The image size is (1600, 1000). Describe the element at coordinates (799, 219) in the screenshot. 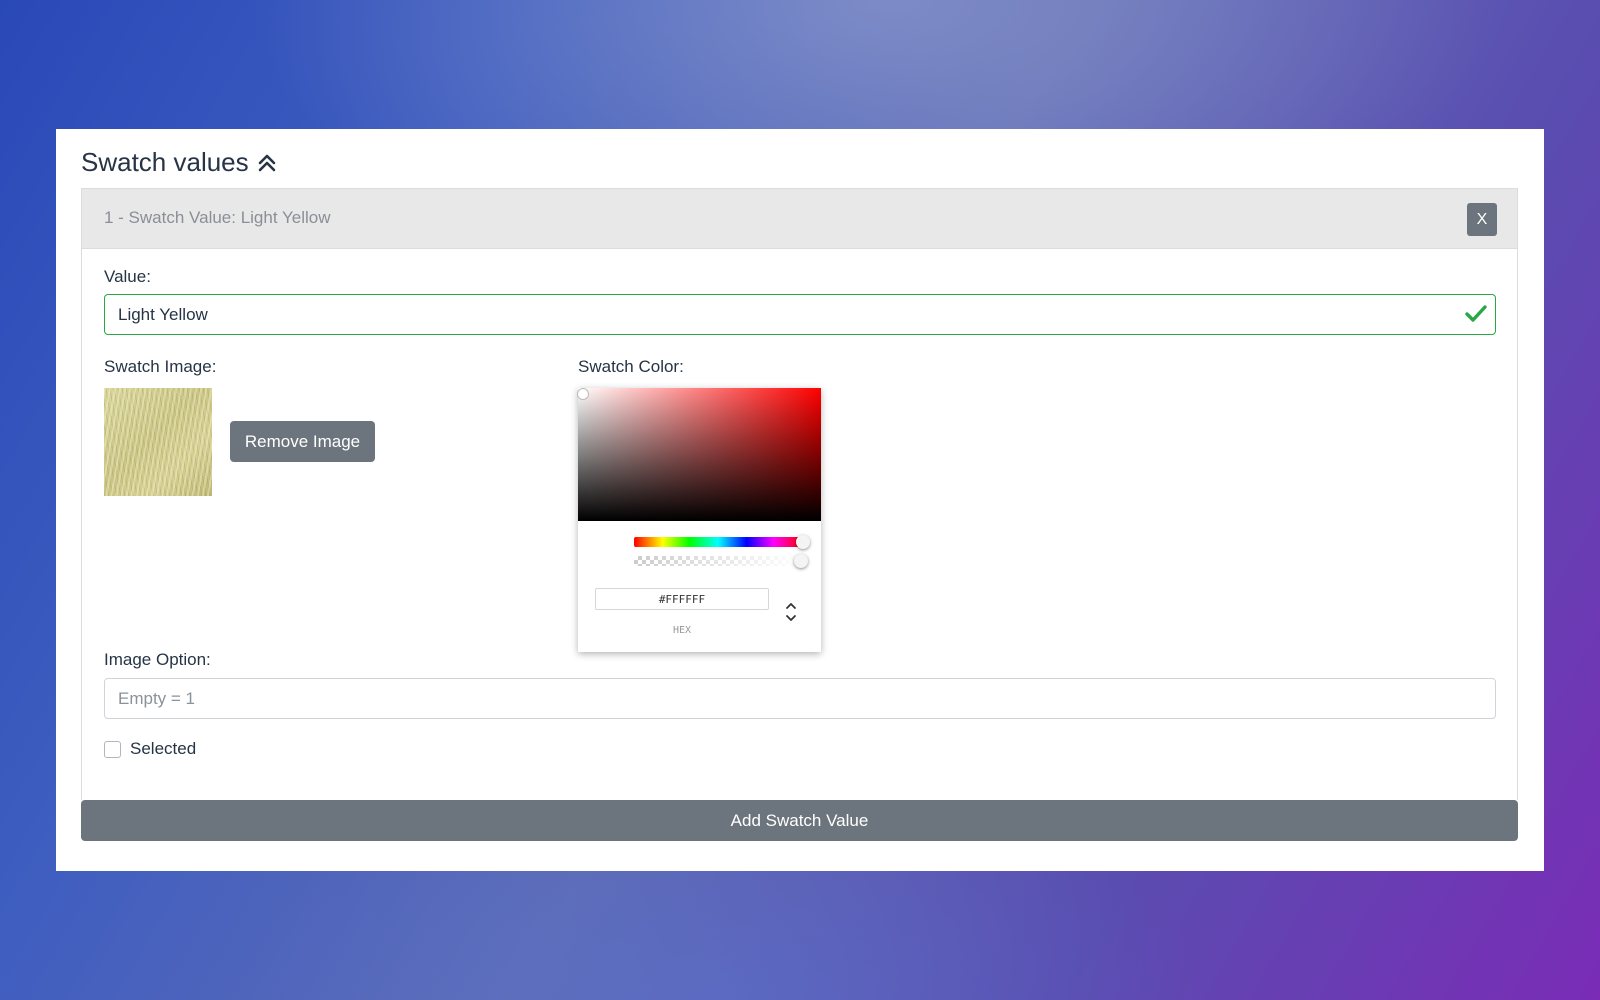

I see `card-header: 1 - Swatch Value: Light Yellow X` at that location.